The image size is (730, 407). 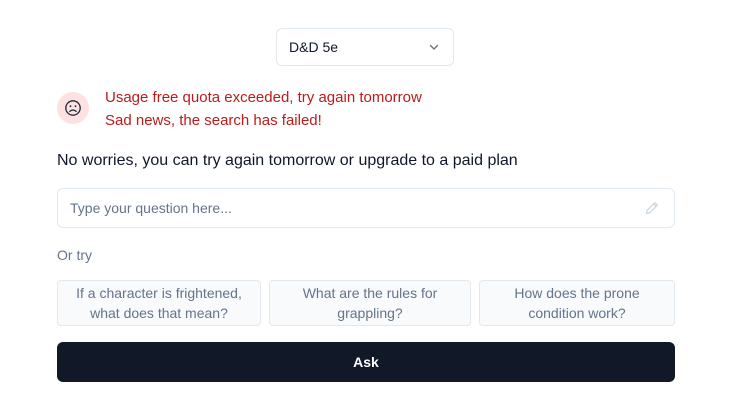 What do you see at coordinates (357, 208) in the screenshot?
I see `question-input` at bounding box center [357, 208].